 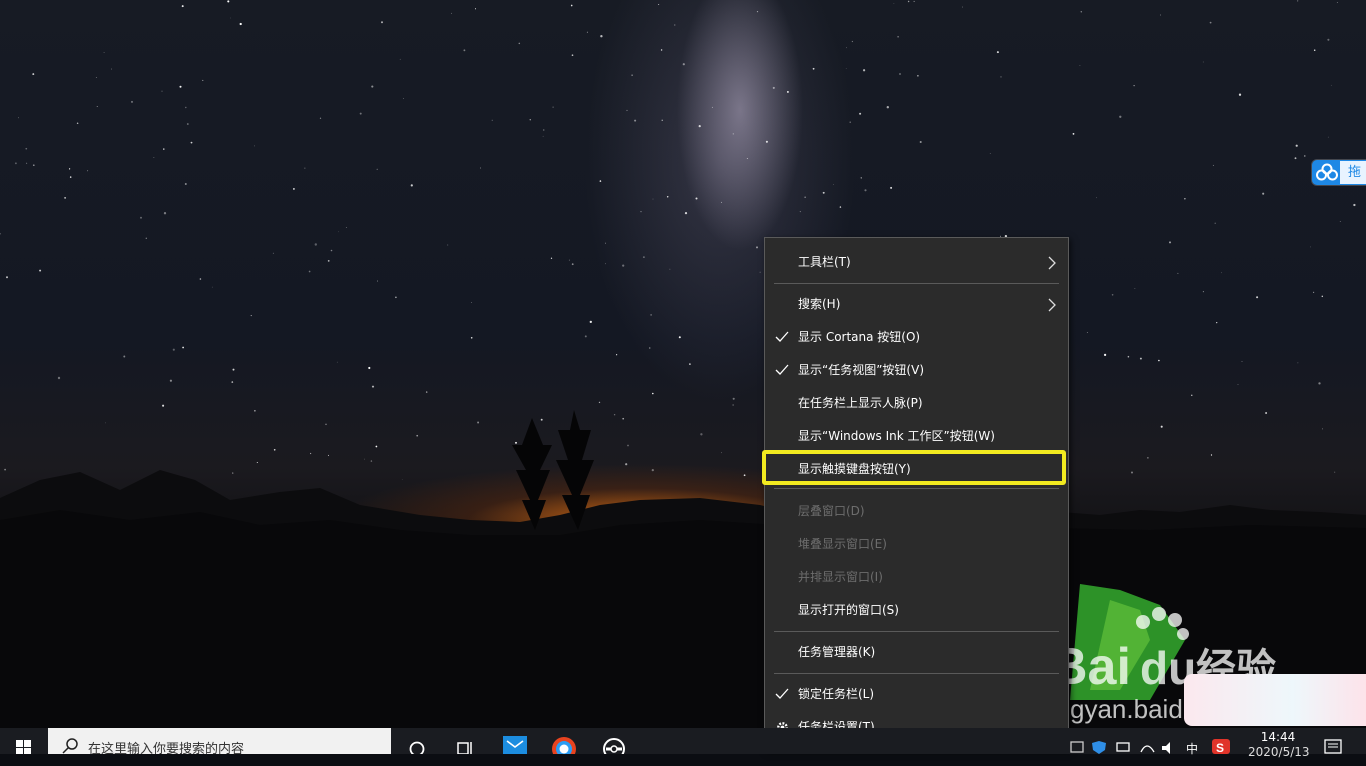 What do you see at coordinates (1278, 737) in the screenshot?
I see `clock-time: 14:44` at bounding box center [1278, 737].